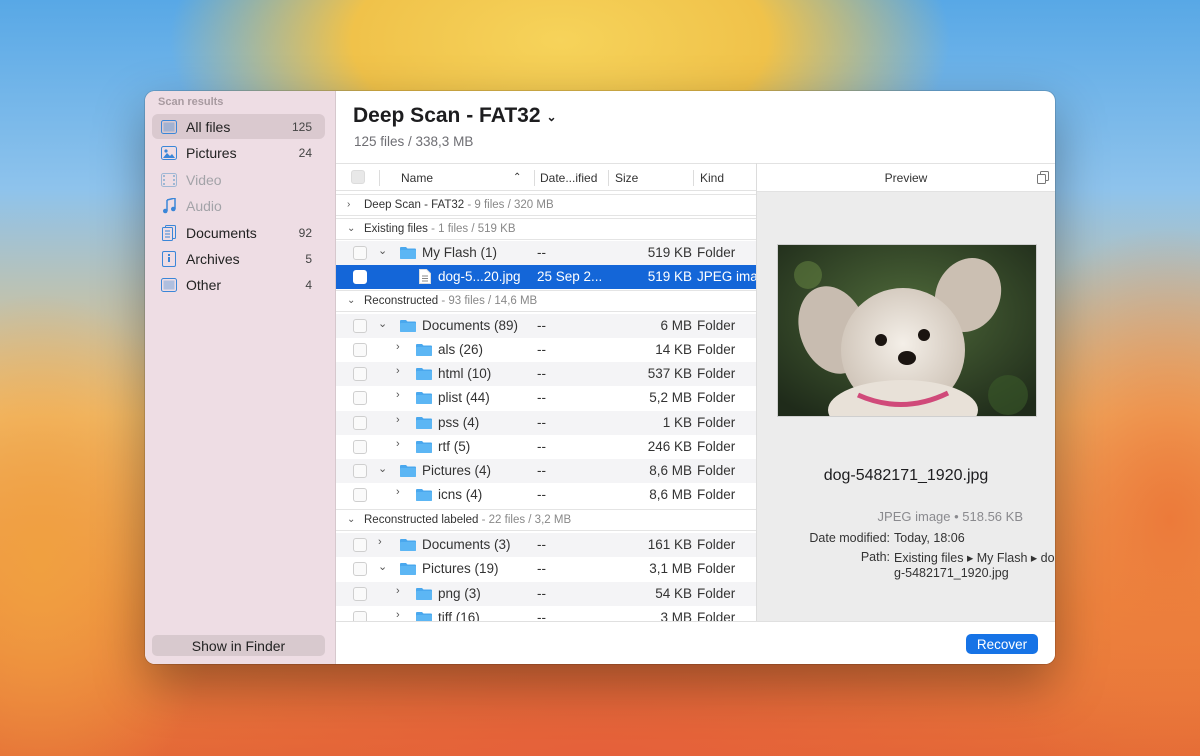 This screenshot has height=756, width=1200. I want to click on table-row: › als (26) -- 14 KB Folder, so click(546, 350).